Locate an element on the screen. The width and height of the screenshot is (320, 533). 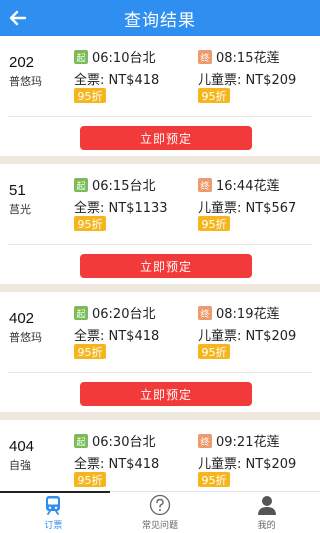
train-number: 202 is located at coordinates (22, 62).